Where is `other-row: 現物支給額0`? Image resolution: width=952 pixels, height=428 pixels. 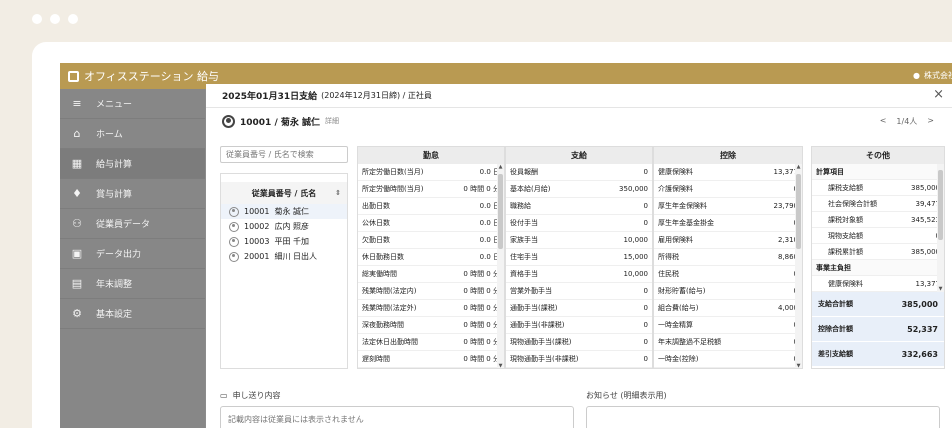
other-row: 現物支給額0 is located at coordinates (878, 236).